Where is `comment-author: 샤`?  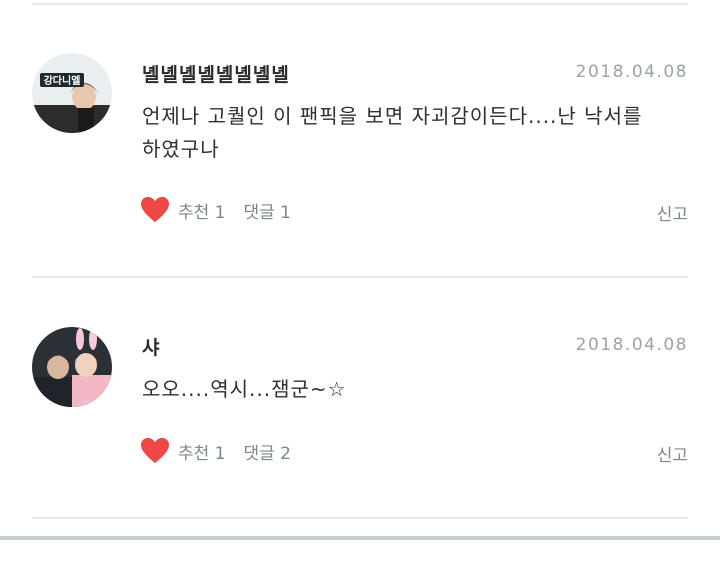 comment-author: 샤 is located at coordinates (151, 346).